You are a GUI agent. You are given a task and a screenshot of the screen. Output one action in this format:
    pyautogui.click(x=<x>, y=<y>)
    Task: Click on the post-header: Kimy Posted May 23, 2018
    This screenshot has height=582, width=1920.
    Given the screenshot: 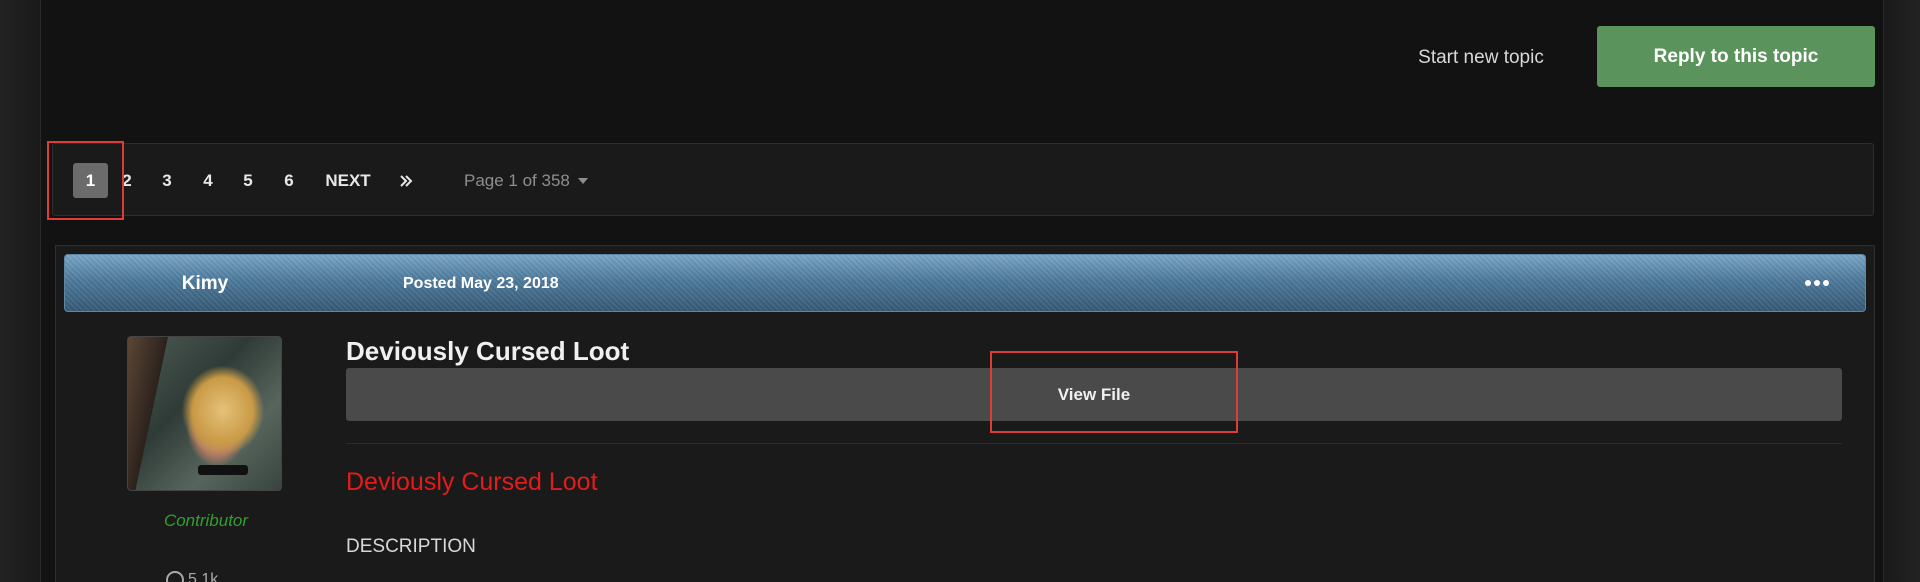 What is the action you would take?
    pyautogui.click(x=965, y=283)
    